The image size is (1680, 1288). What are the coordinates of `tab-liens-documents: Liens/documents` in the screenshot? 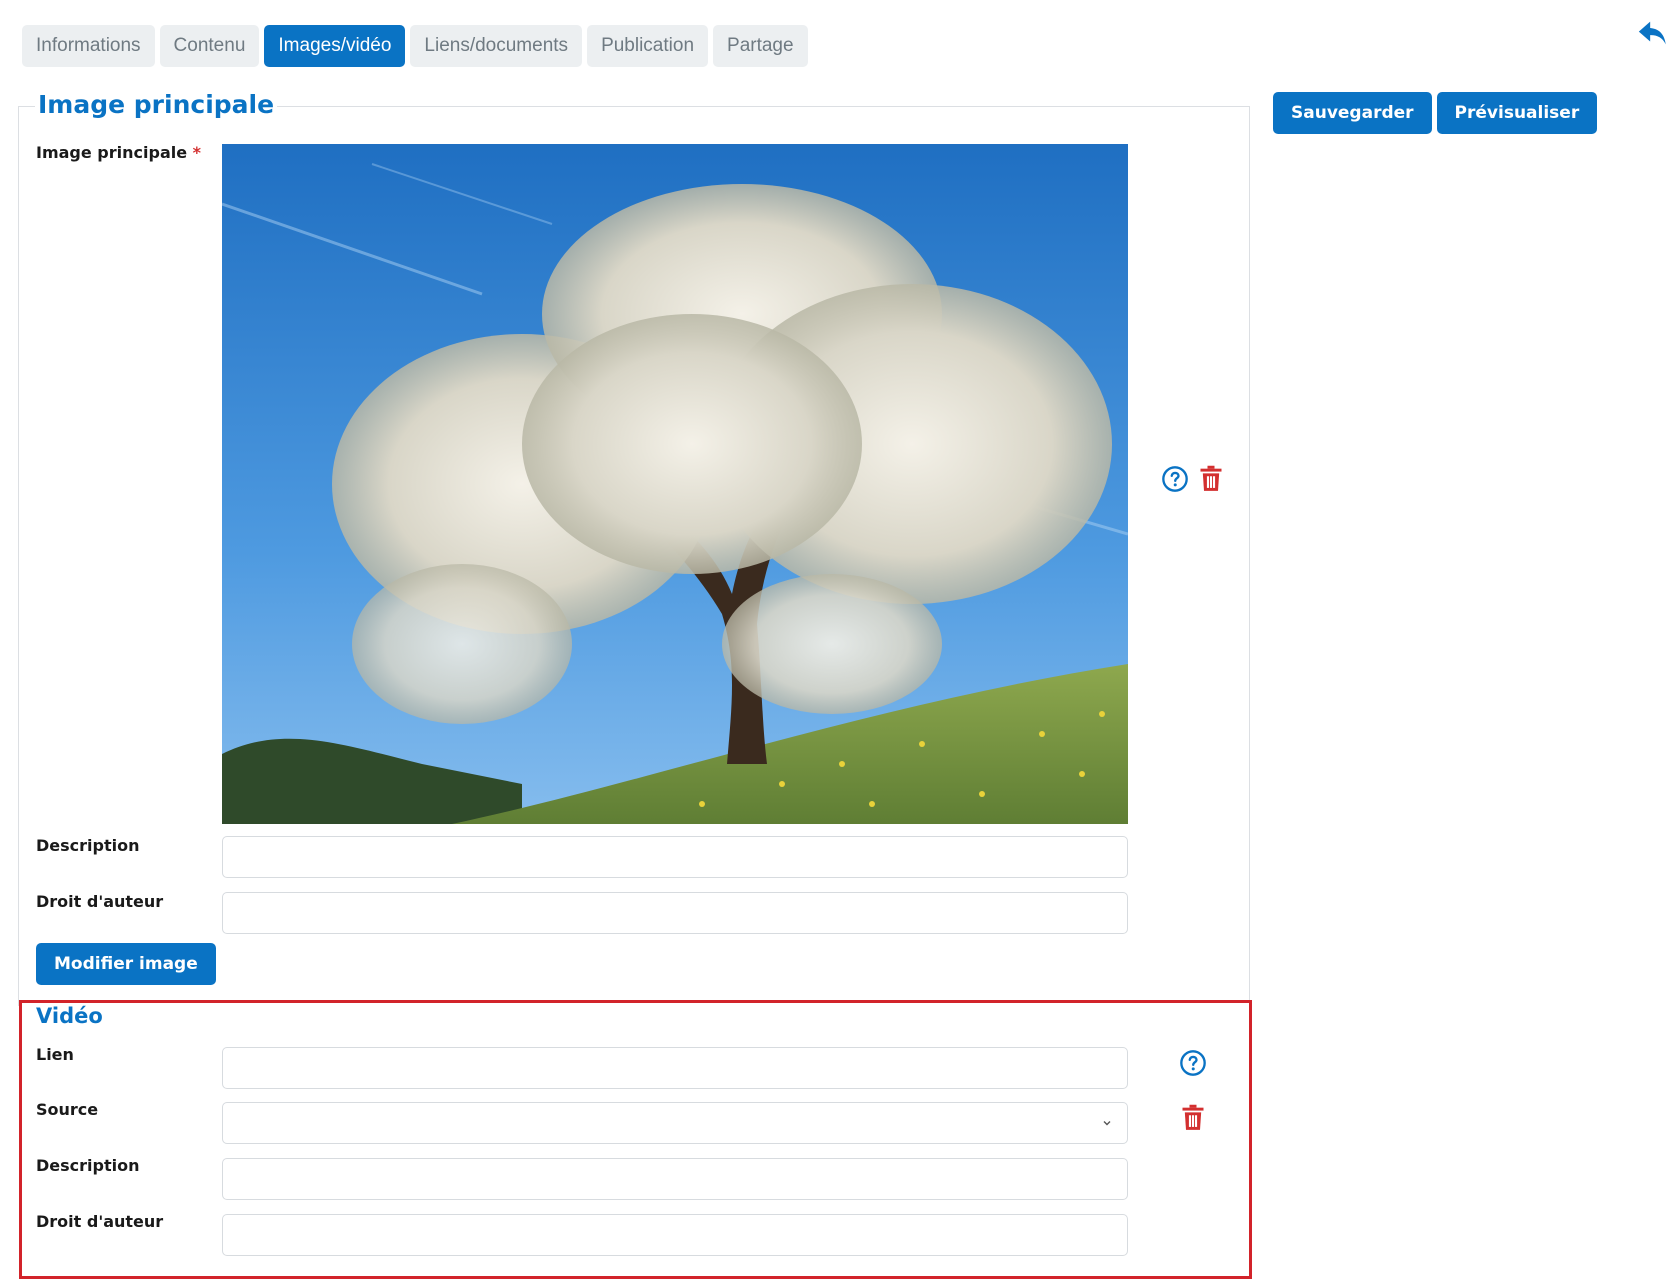 It's located at (496, 46).